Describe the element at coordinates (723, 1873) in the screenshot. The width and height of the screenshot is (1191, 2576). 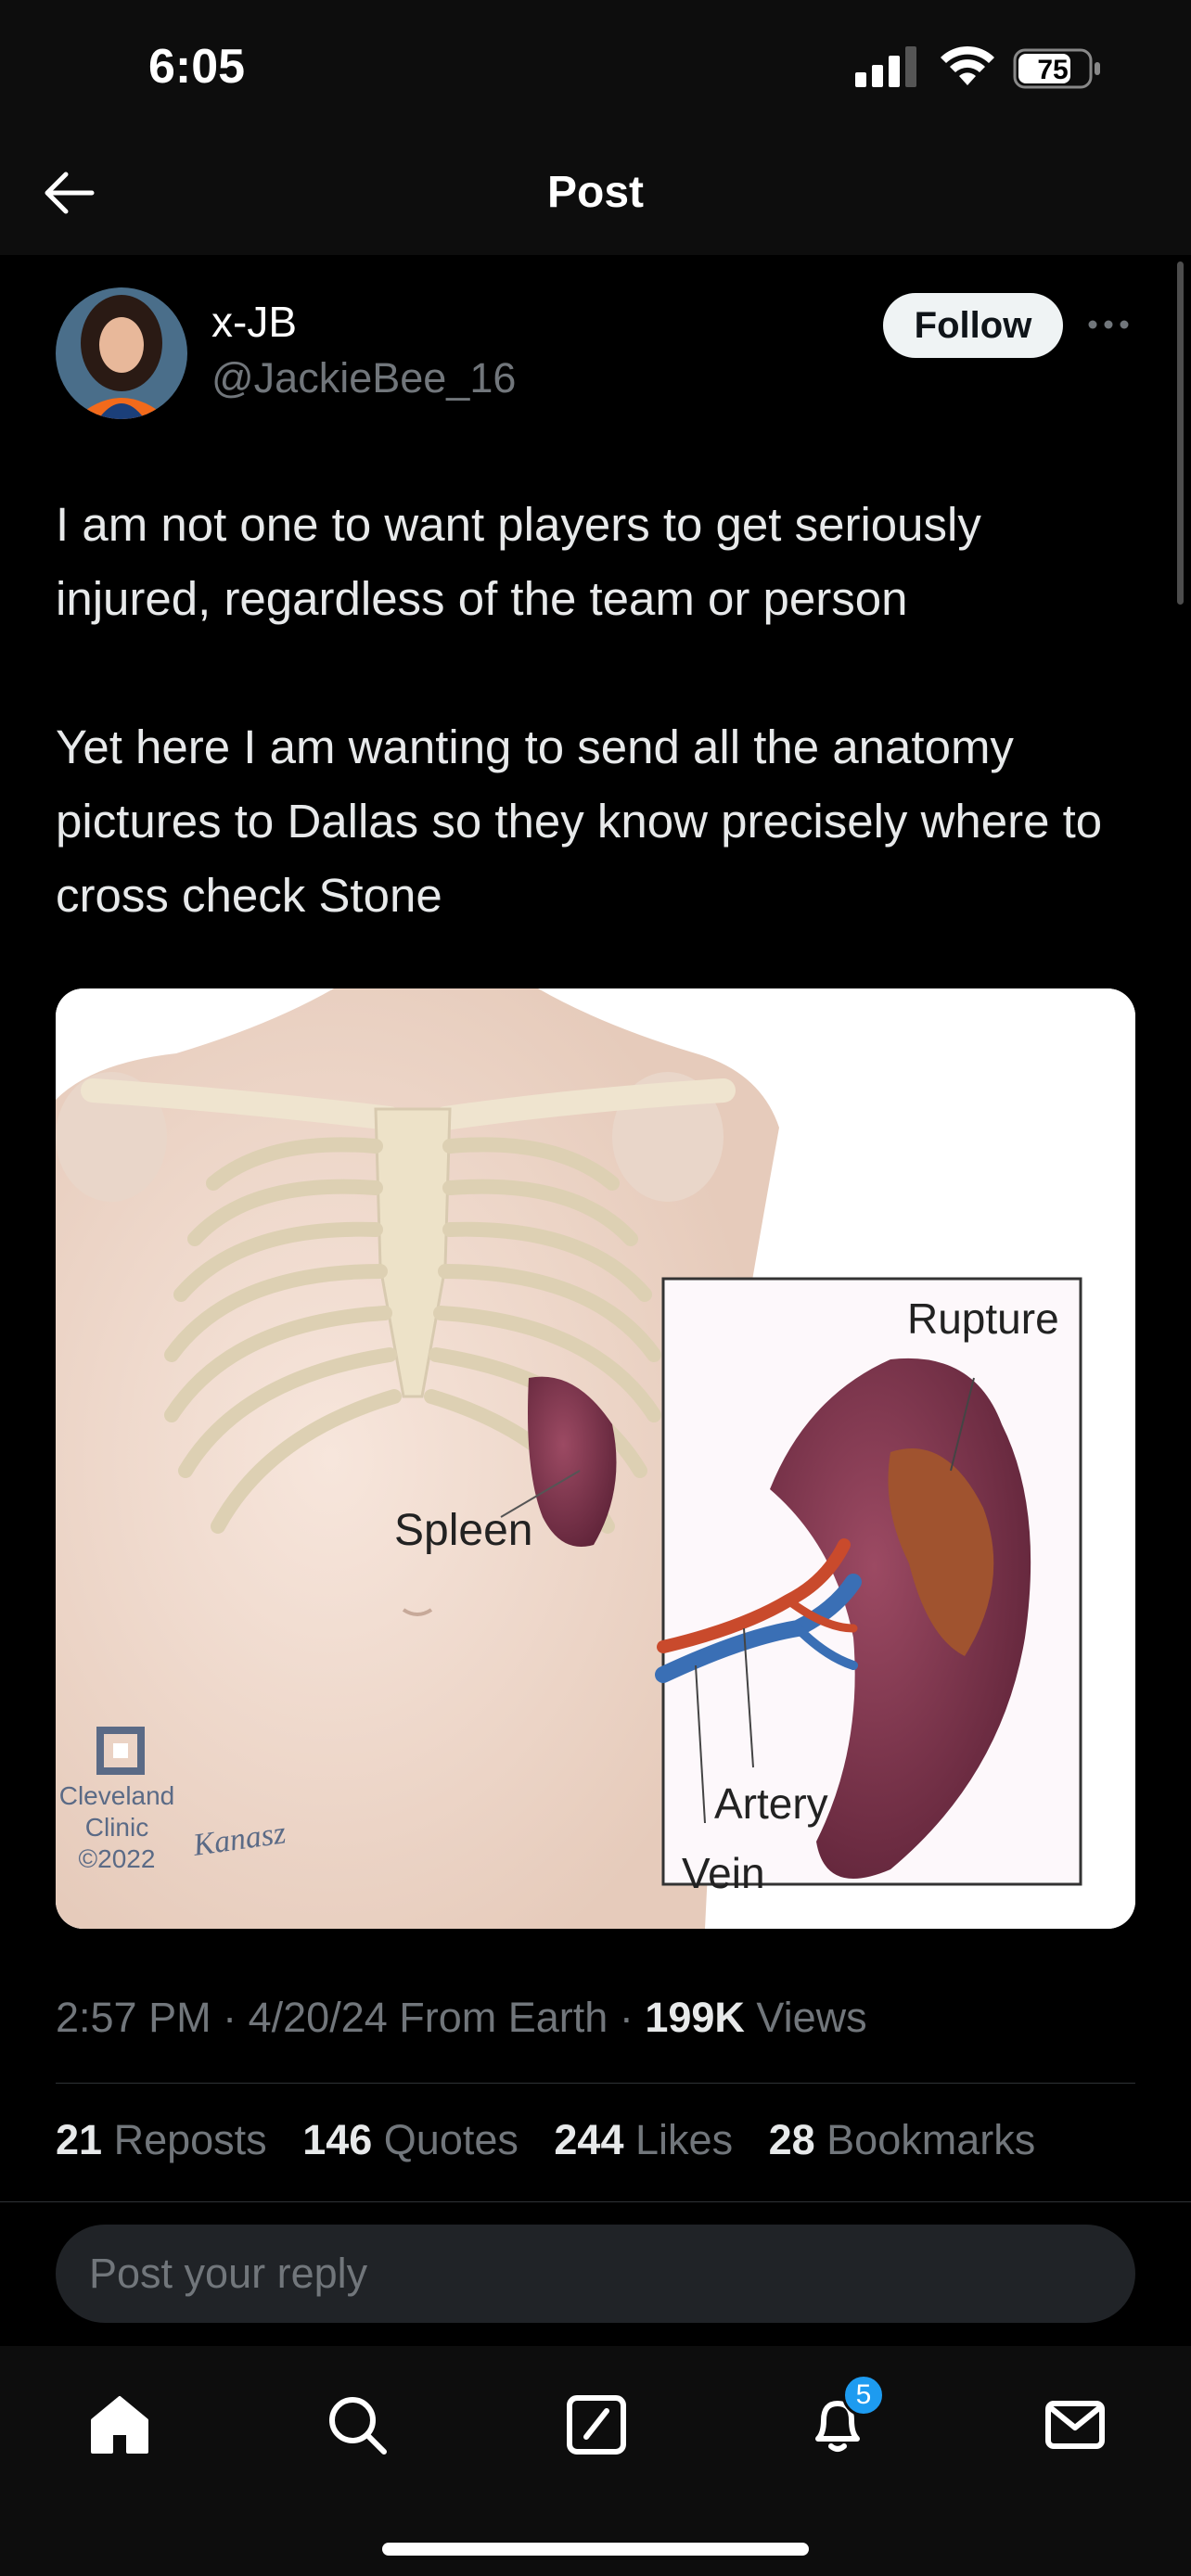
I see `label-vein: Vein` at that location.